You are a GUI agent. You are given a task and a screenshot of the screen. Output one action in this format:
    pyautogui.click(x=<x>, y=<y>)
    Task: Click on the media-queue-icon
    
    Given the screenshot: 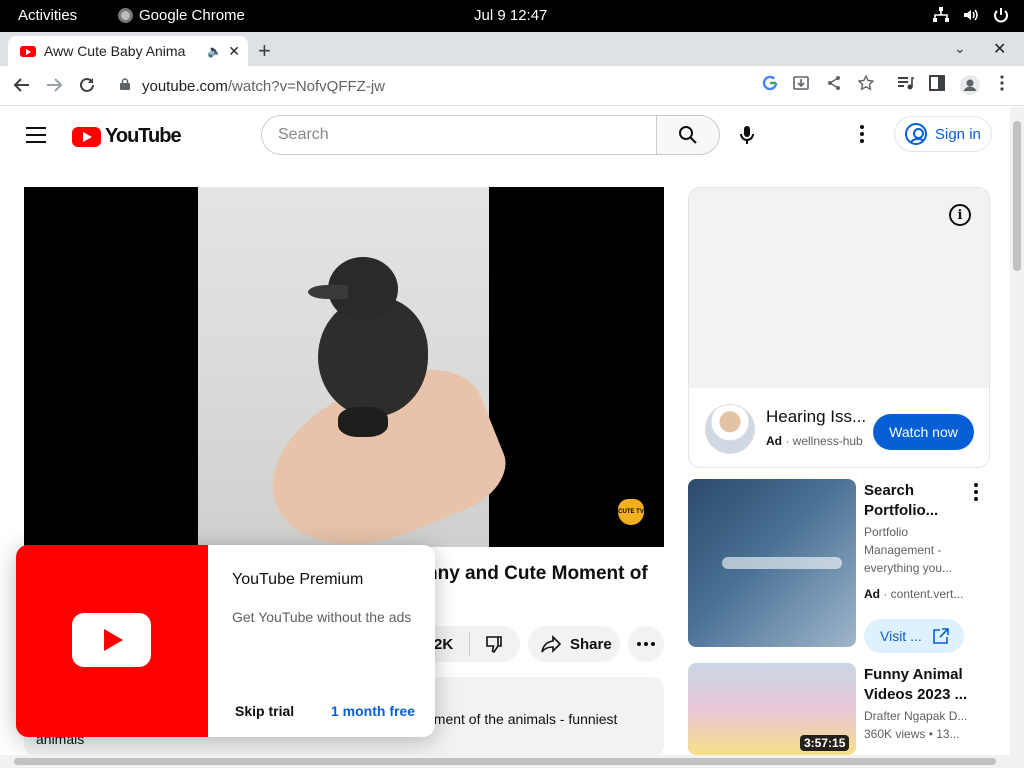 What is the action you would take?
    pyautogui.click(x=906, y=83)
    